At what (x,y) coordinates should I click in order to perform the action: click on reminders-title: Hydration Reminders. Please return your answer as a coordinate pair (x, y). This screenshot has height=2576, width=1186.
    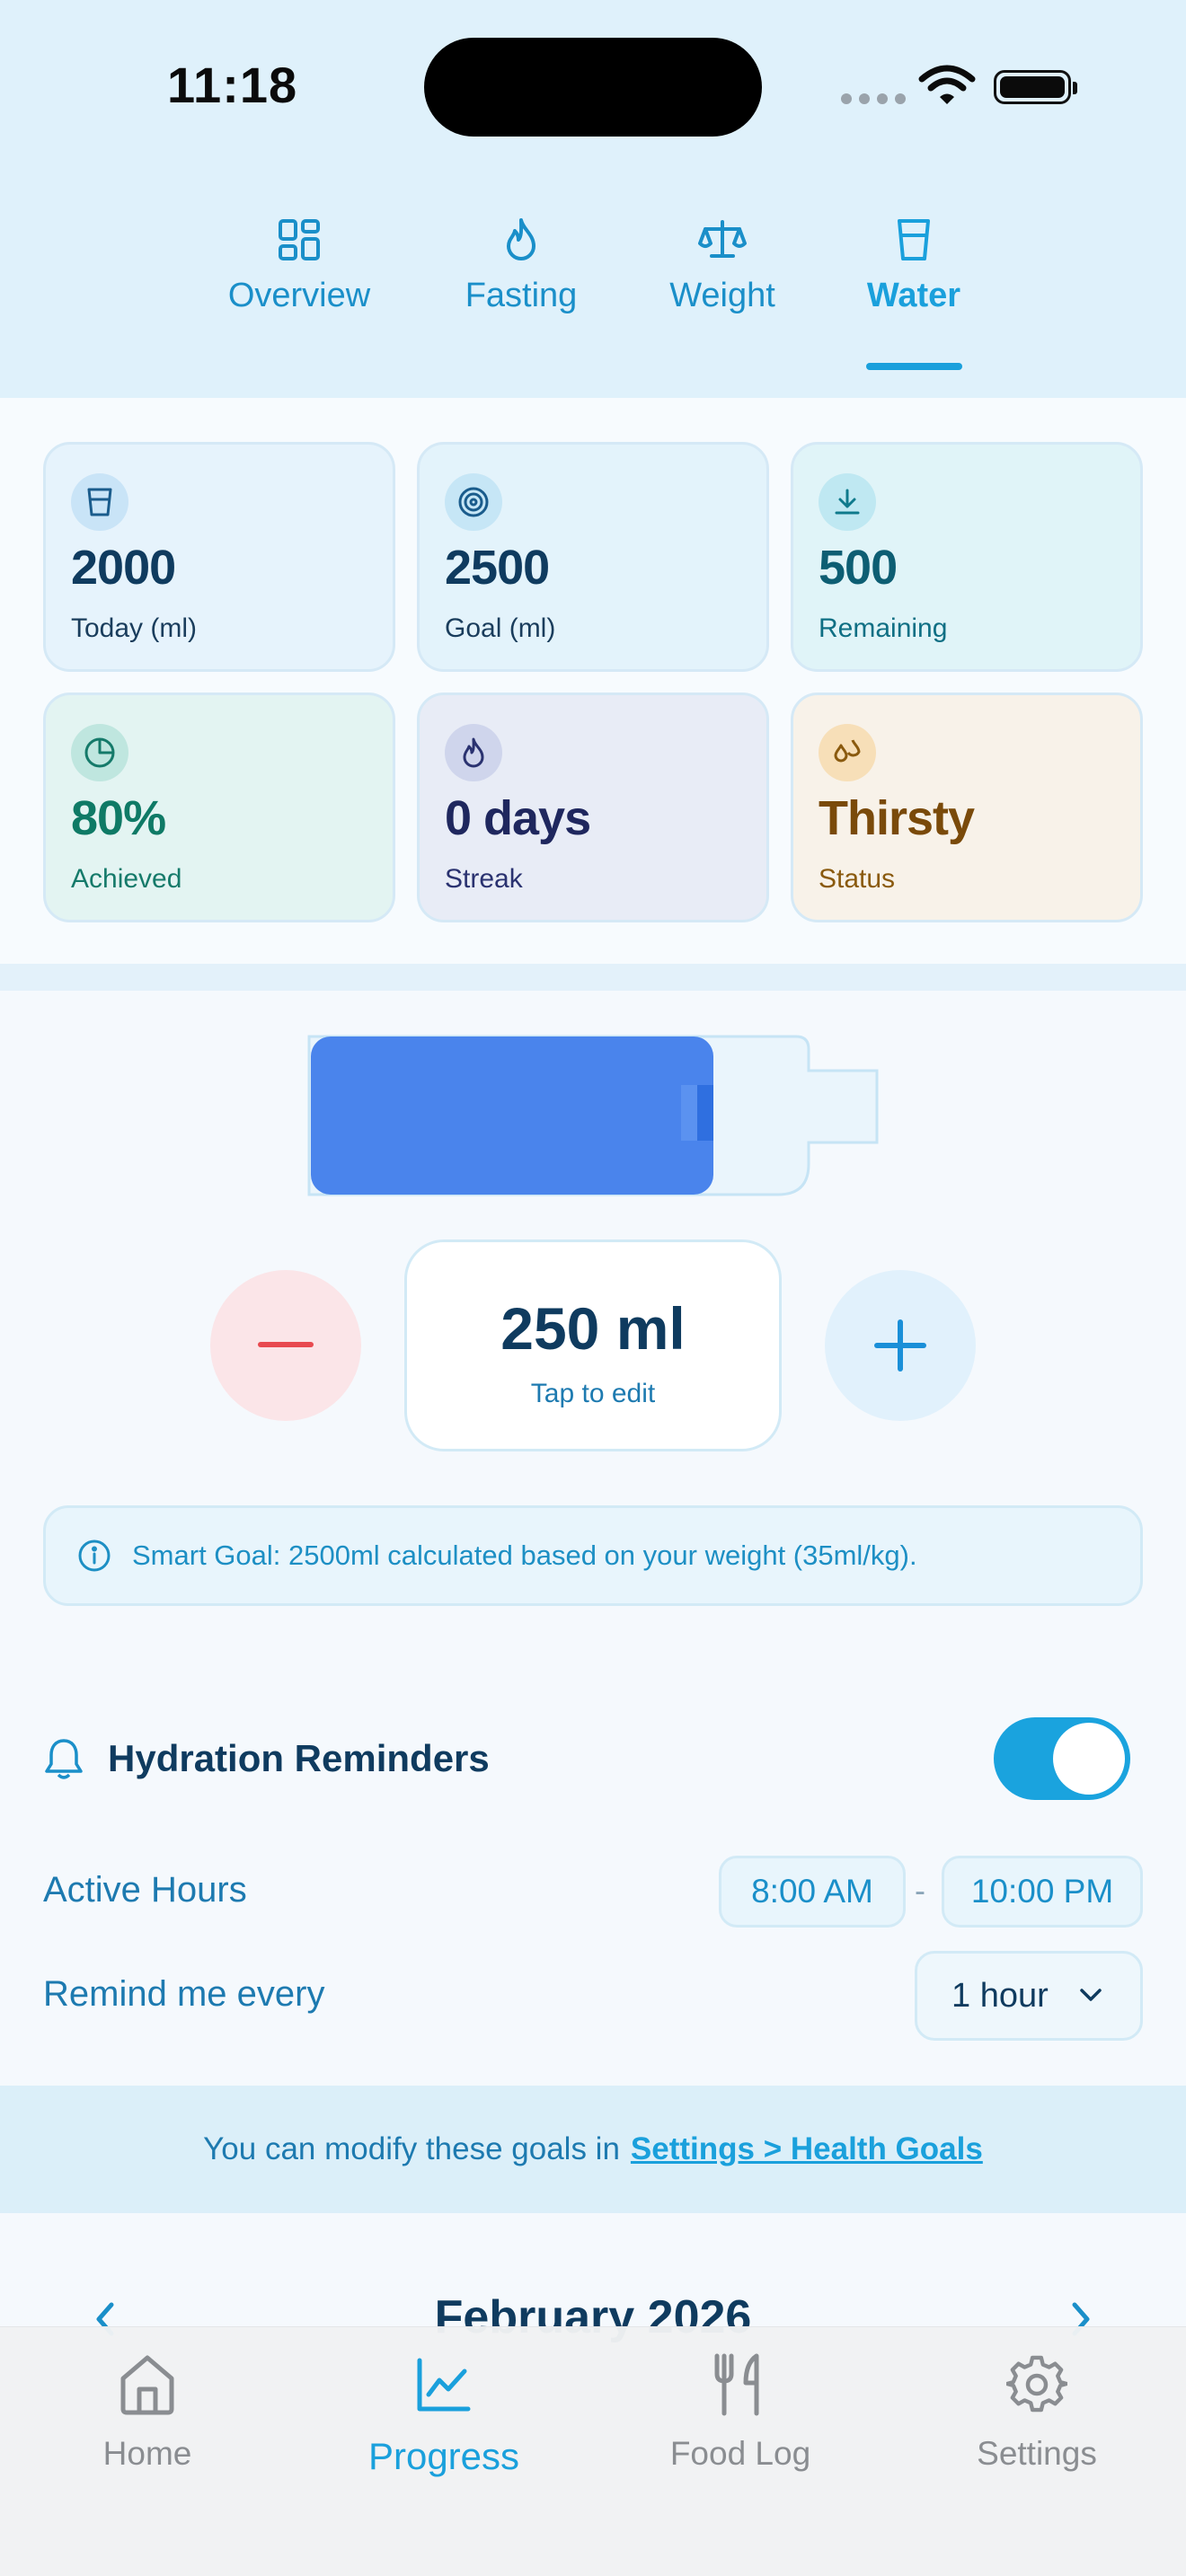
    Looking at the image, I should click on (299, 1758).